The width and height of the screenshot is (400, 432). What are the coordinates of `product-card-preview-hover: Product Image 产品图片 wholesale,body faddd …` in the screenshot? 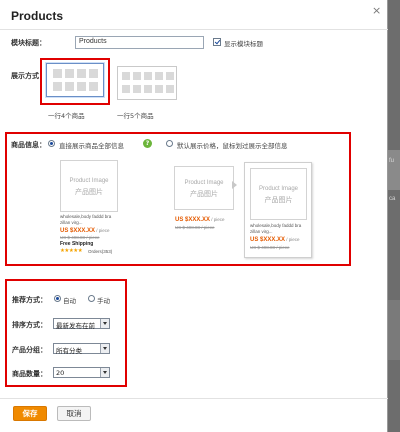 It's located at (278, 210).